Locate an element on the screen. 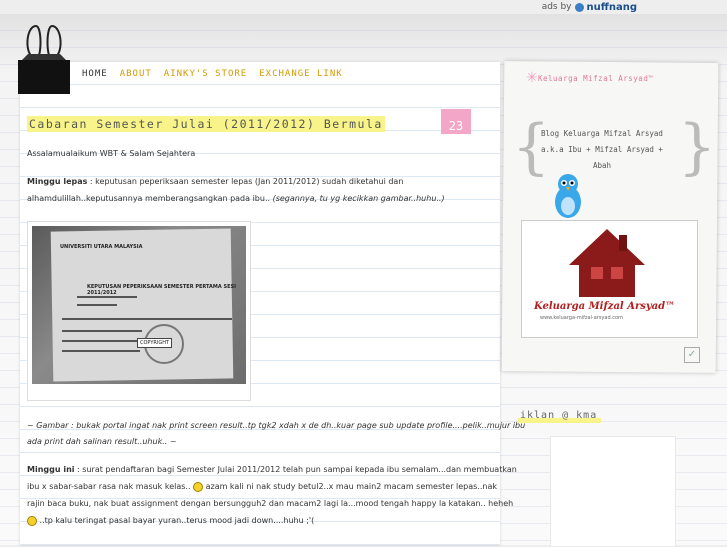  ads-by-label: ads by is located at coordinates (556, 7).